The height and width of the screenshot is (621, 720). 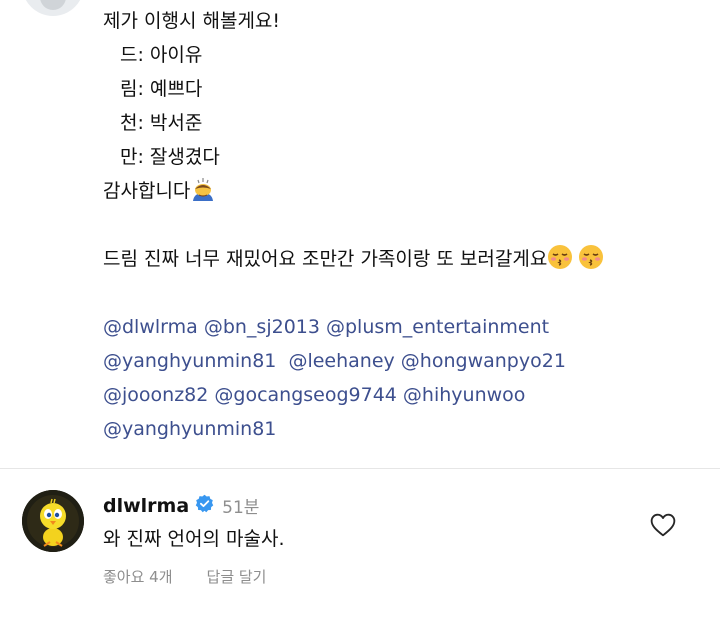 What do you see at coordinates (241, 508) in the screenshot?
I see `comment-time: 51분` at bounding box center [241, 508].